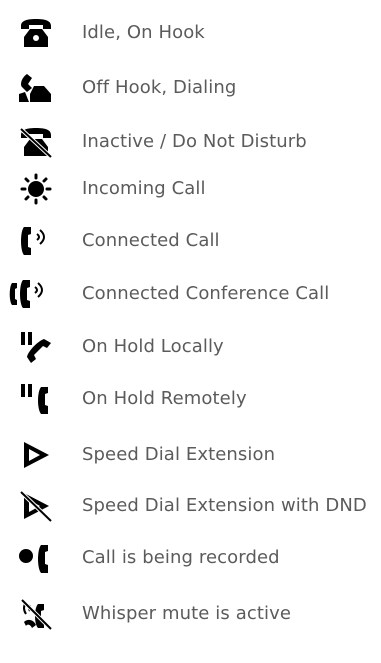 The image size is (381, 663). I want to click on legend-item-whisper-mute: Whisper mute is active, so click(190, 614).